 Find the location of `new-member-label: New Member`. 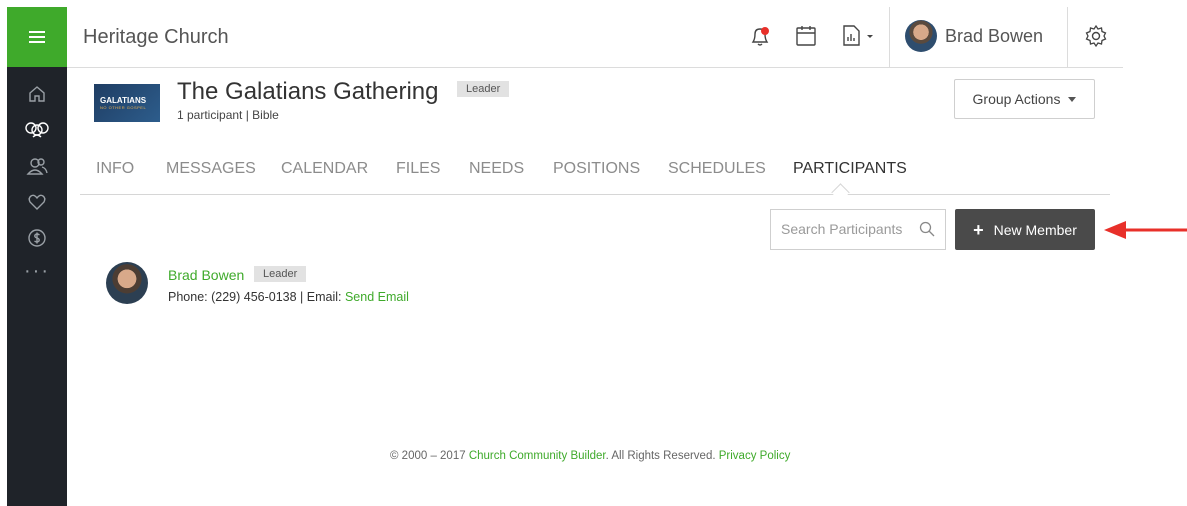

new-member-label: New Member is located at coordinates (1035, 229).